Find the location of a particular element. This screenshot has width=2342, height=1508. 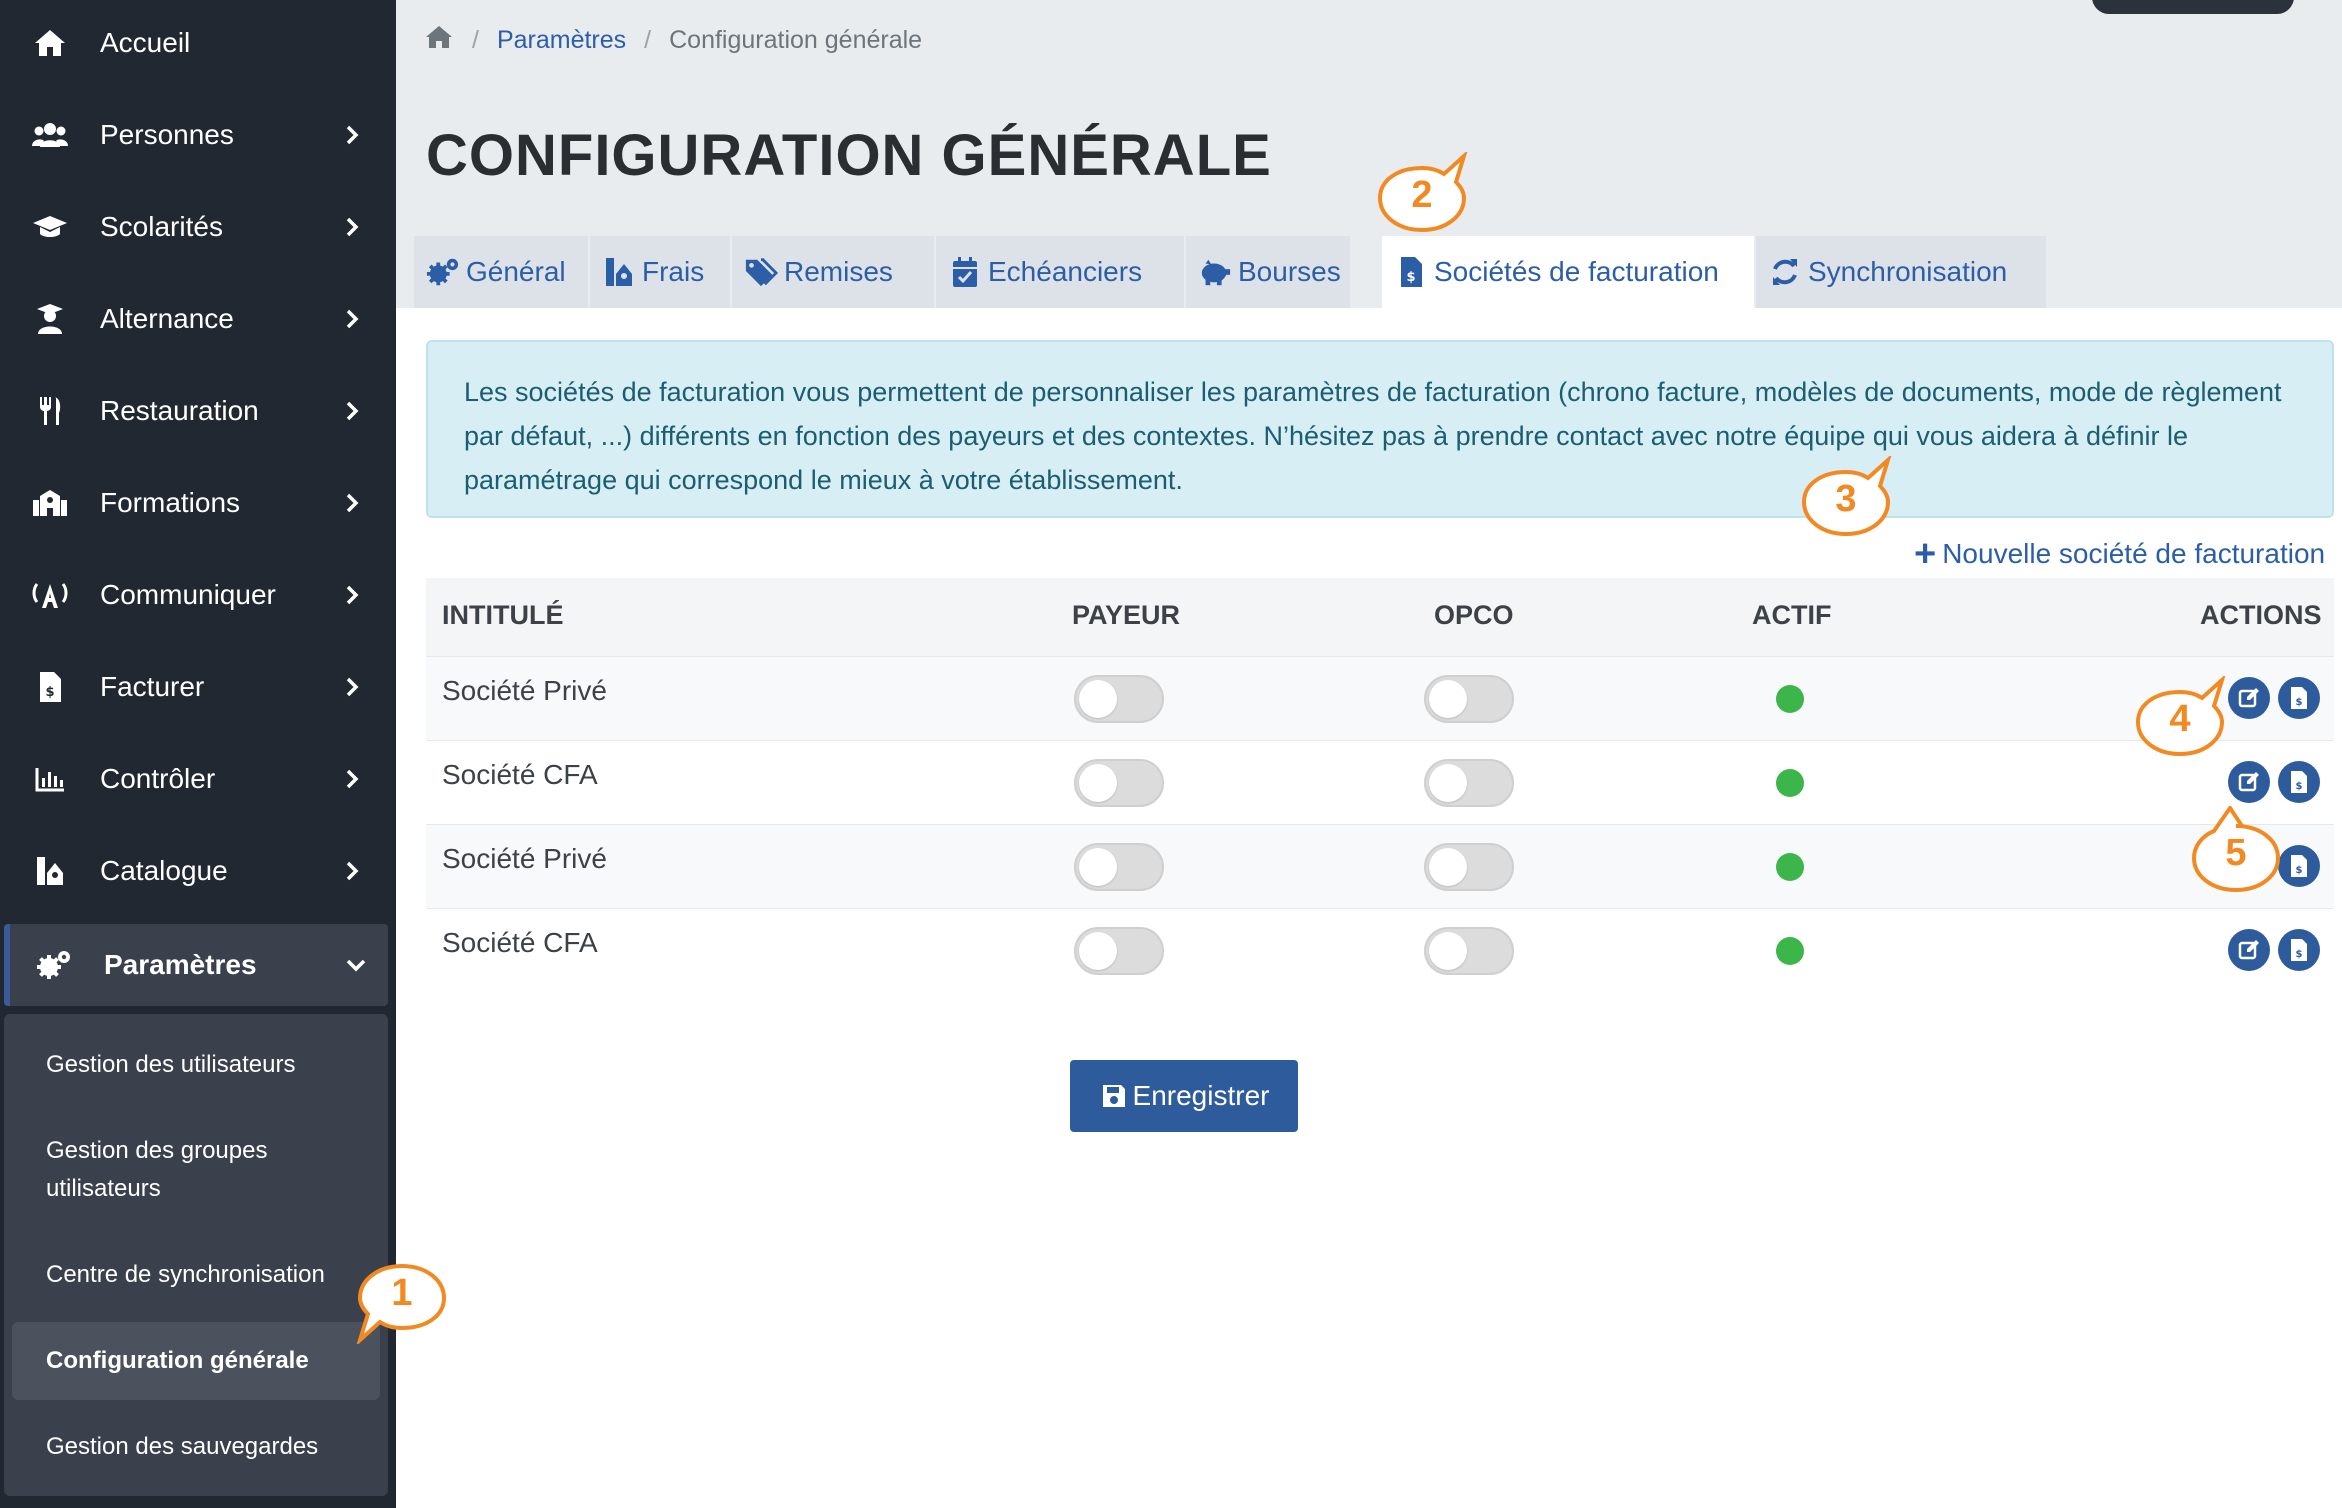

tab-label: Synchronisation is located at coordinates (1908, 271).